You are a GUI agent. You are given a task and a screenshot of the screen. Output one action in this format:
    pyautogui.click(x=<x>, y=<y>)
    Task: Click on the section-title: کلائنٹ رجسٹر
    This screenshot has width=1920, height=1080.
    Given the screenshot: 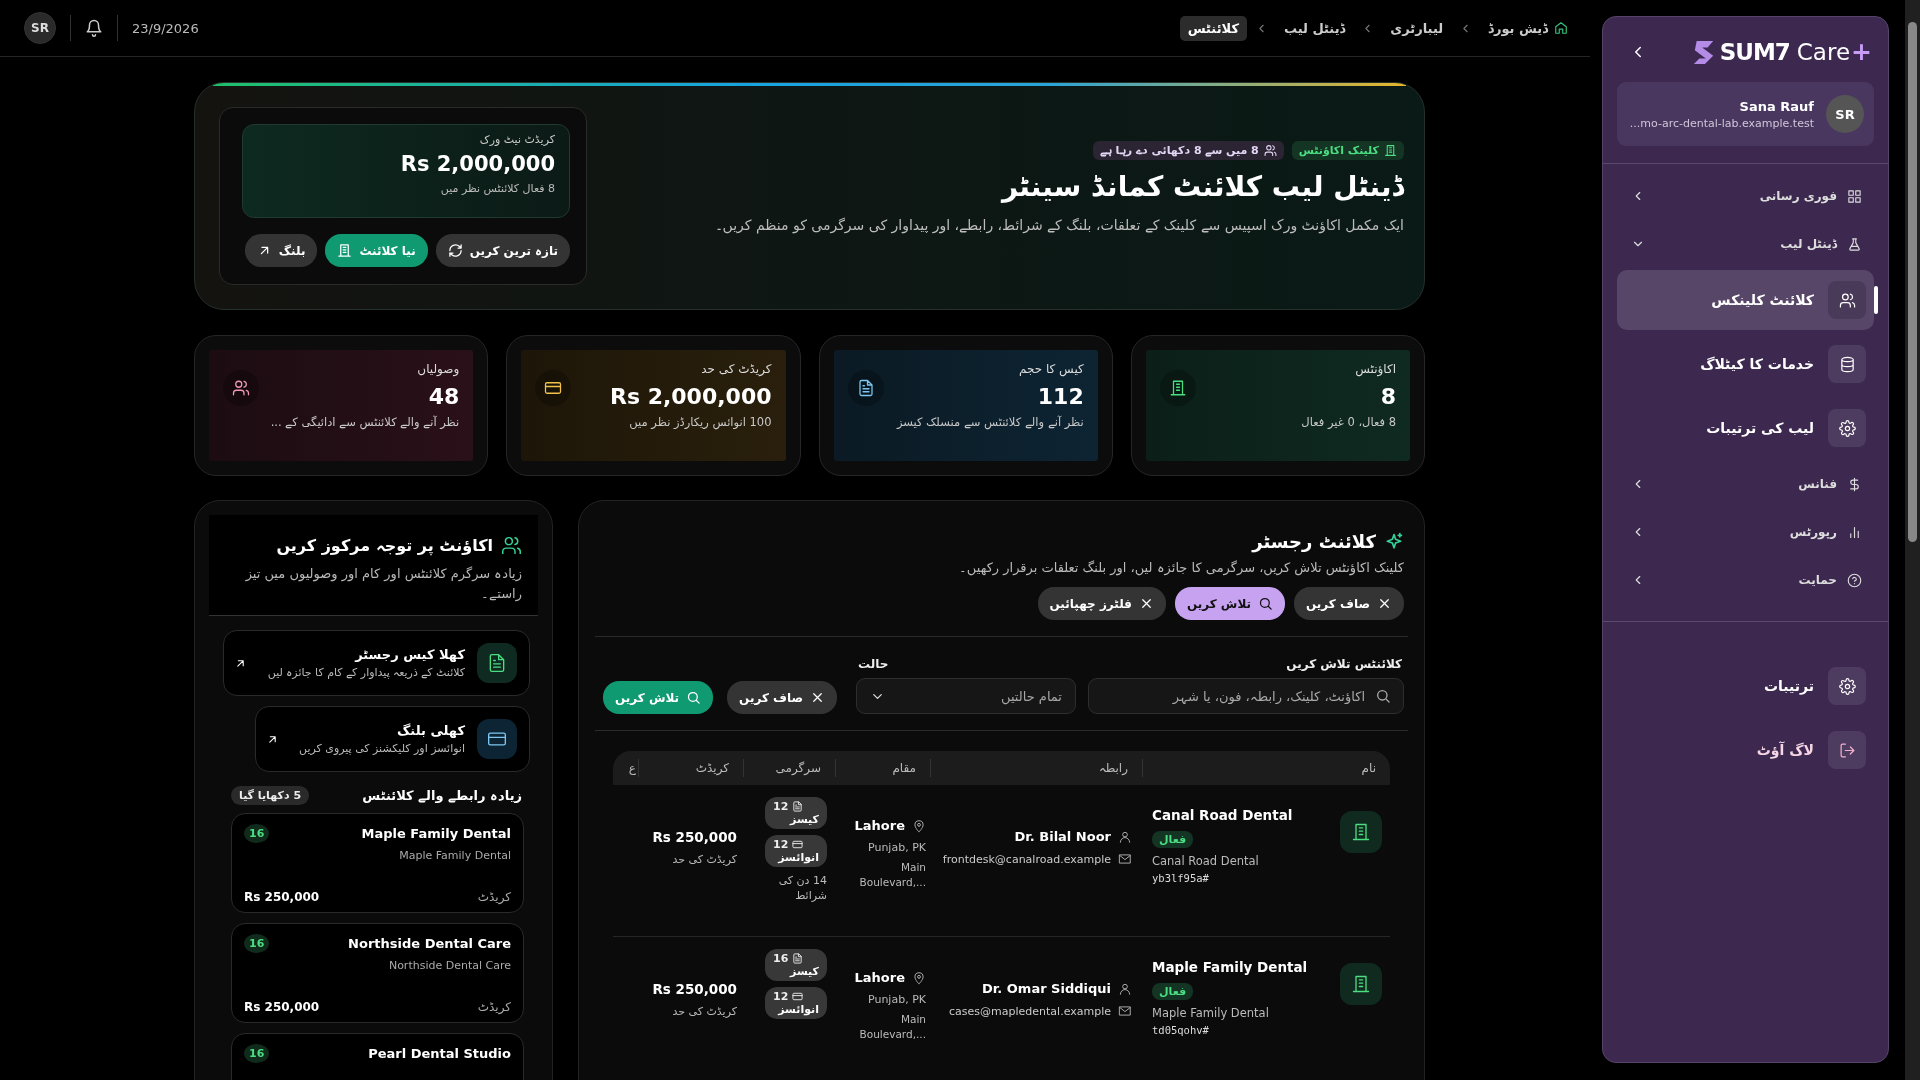 What is the action you would take?
    pyautogui.click(x=1314, y=541)
    